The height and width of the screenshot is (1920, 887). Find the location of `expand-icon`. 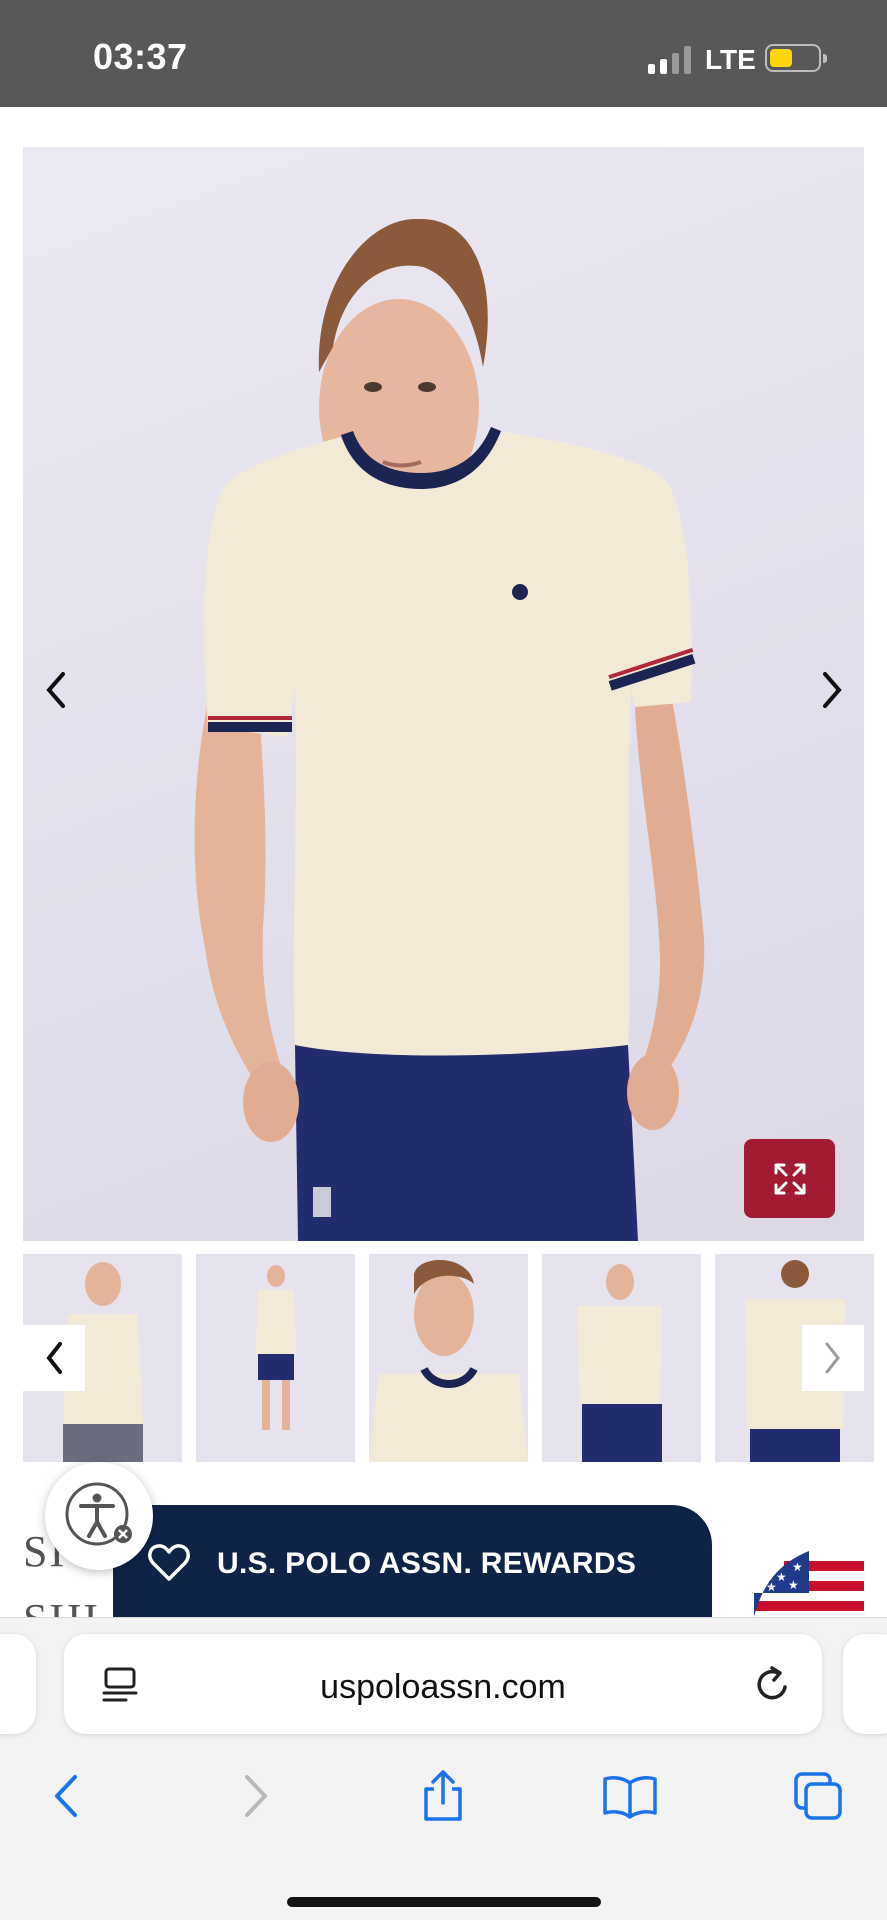

expand-icon is located at coordinates (789, 1178).